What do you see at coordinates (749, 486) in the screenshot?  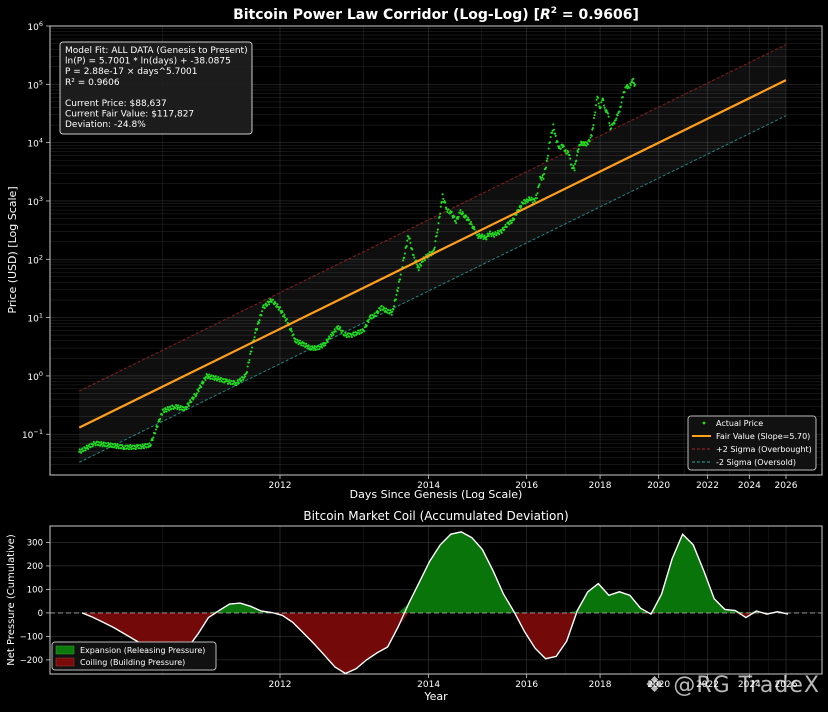 I see `x-tick-label: 2024` at bounding box center [749, 486].